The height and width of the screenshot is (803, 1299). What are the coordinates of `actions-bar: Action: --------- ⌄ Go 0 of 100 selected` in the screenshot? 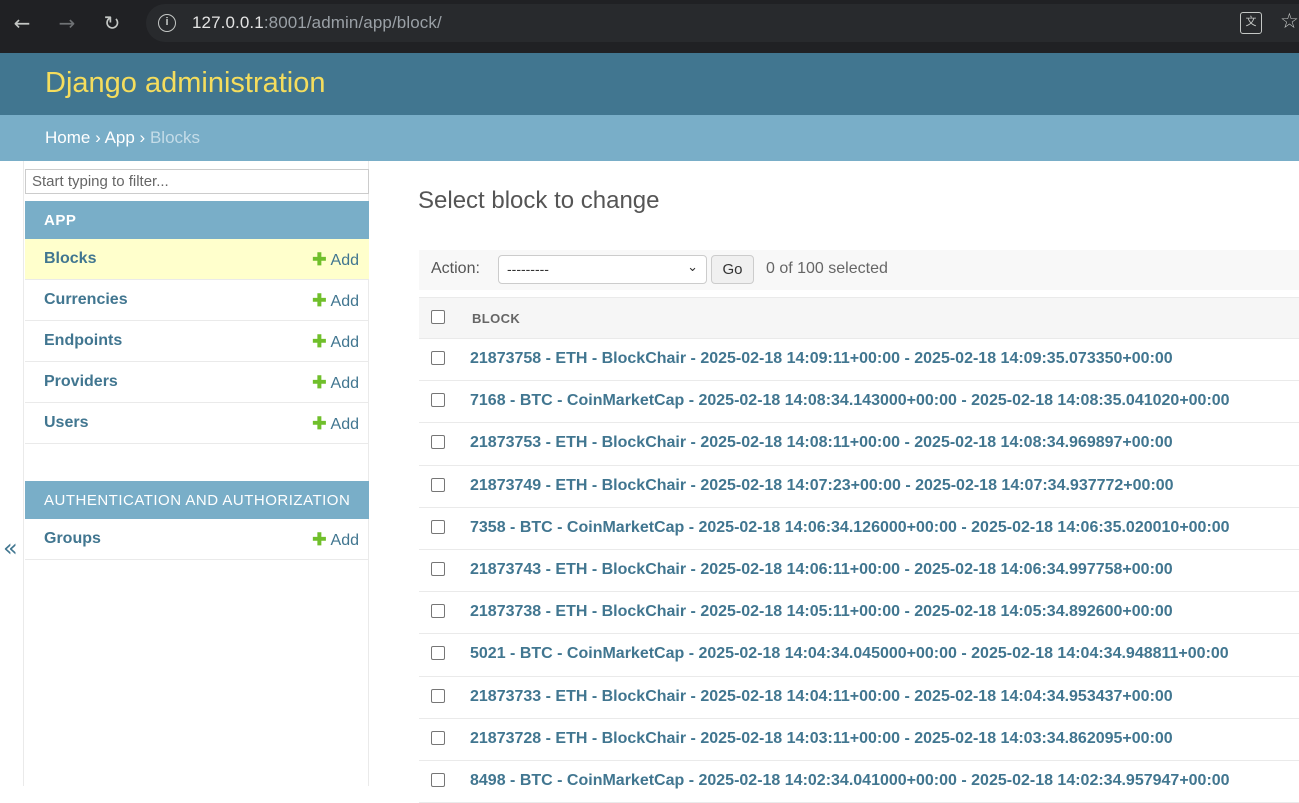 It's located at (859, 270).